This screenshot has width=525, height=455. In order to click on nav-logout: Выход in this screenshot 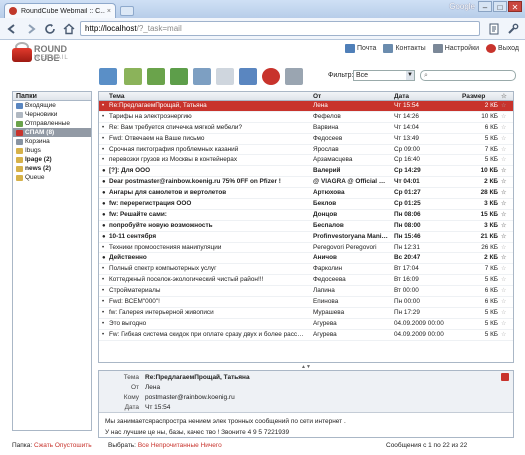, I will do `click(502, 48)`.